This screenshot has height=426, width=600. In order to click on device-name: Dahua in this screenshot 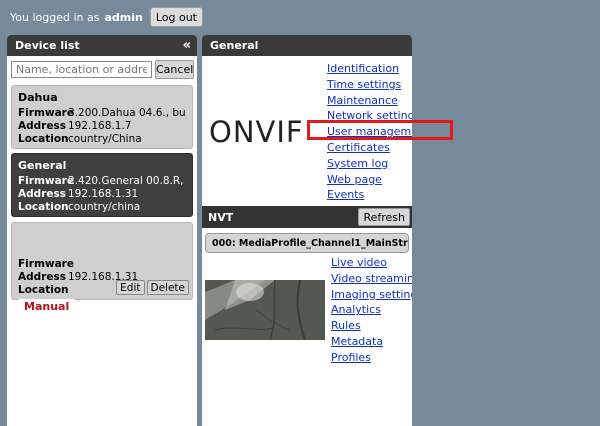, I will do `click(38, 97)`.